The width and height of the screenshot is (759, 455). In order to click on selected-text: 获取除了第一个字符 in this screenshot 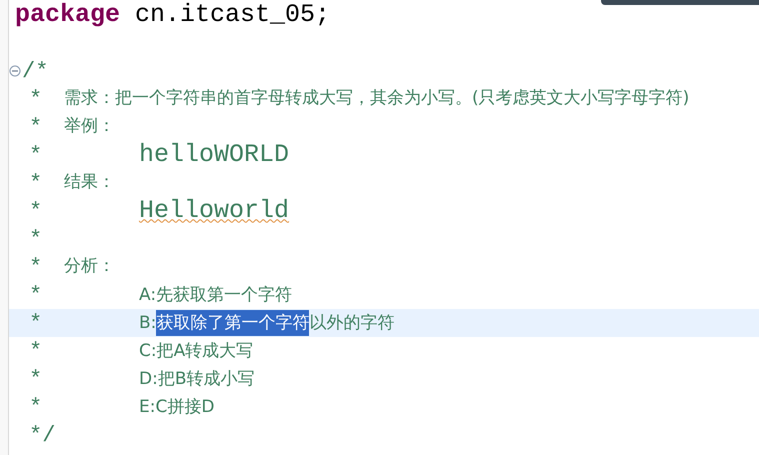, I will do `click(233, 323)`.